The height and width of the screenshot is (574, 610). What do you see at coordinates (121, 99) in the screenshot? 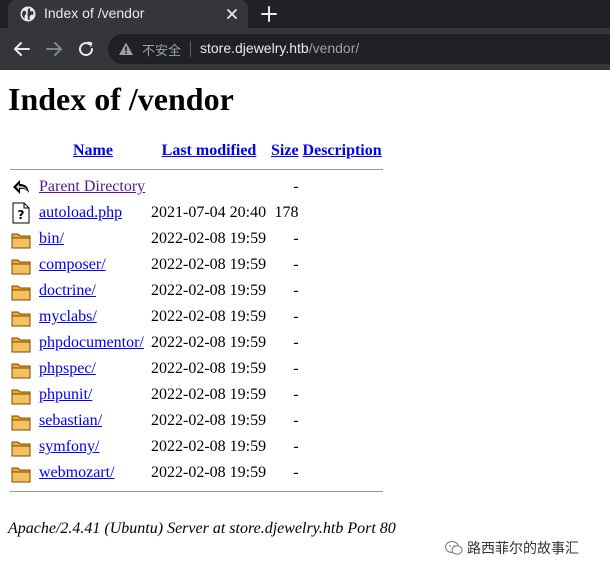
I see `page-title: Index of /vendor` at bounding box center [121, 99].